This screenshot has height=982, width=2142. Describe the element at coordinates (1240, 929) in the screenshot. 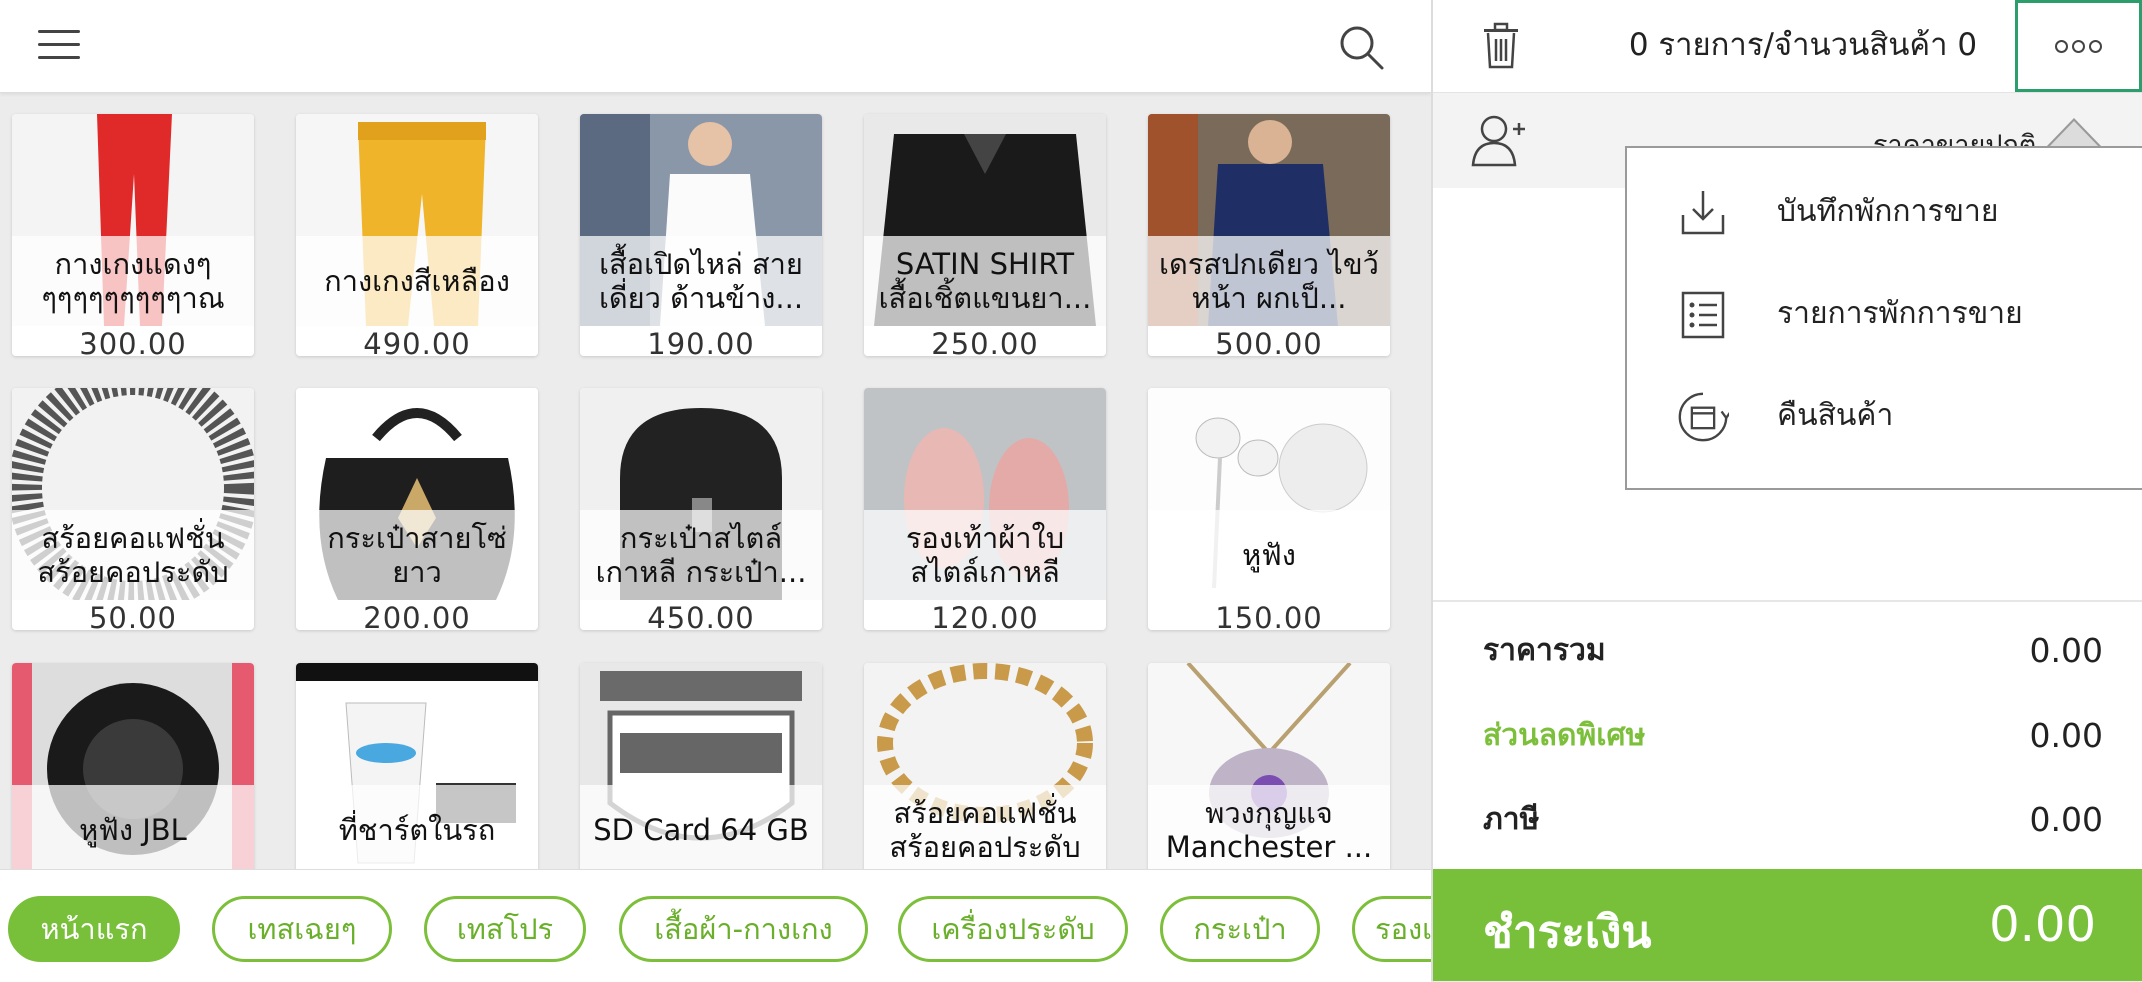

I see `category-chip: กระเป๋า` at that location.